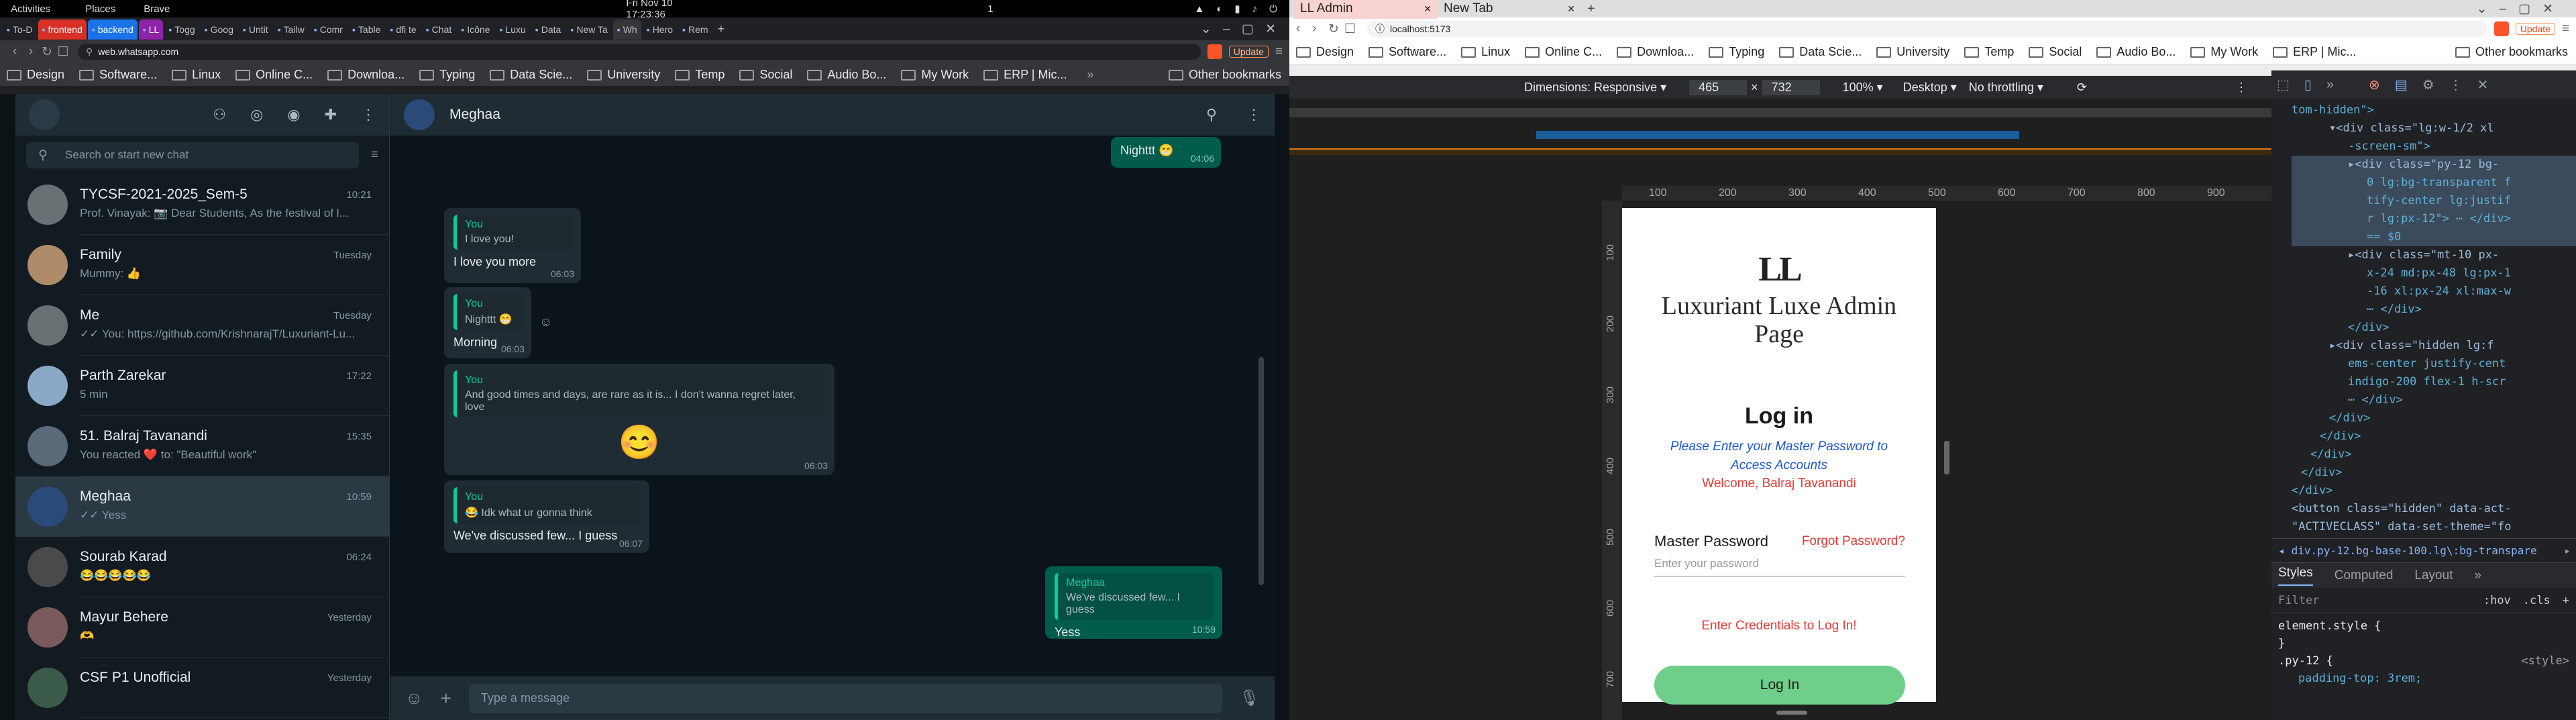  What do you see at coordinates (626, 29) in the screenshot?
I see `tab-16: ▪ Wh` at bounding box center [626, 29].